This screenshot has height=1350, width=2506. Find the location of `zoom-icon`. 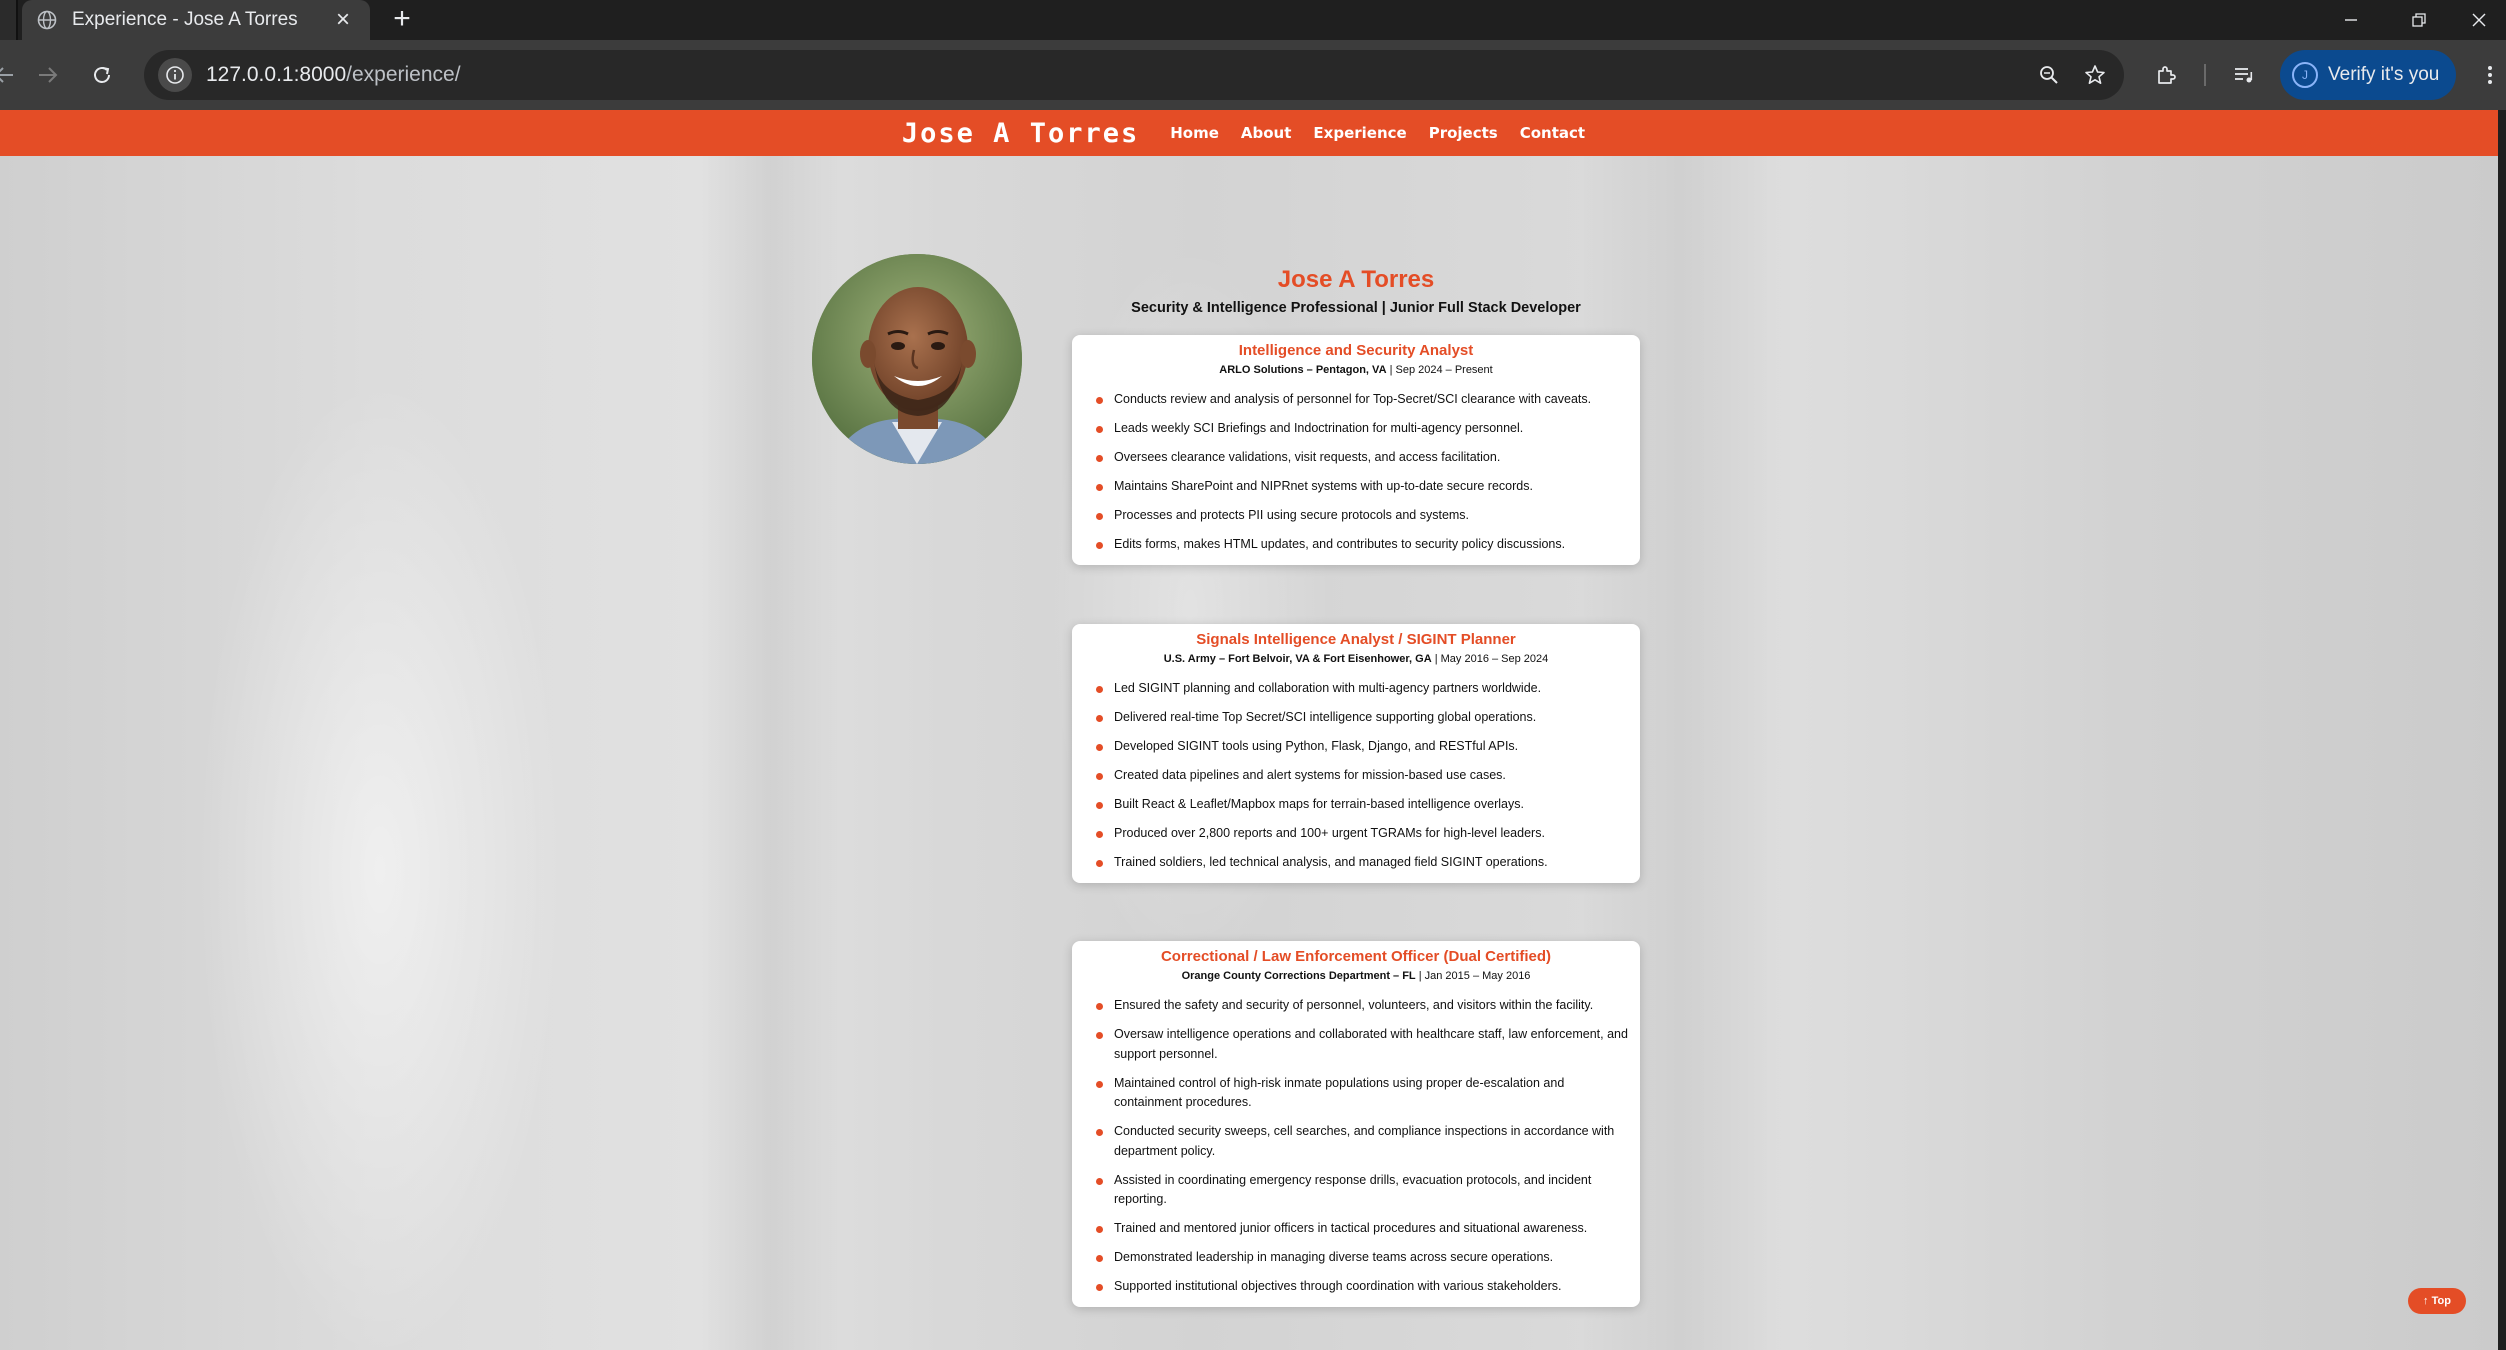

zoom-icon is located at coordinates (2049, 75).